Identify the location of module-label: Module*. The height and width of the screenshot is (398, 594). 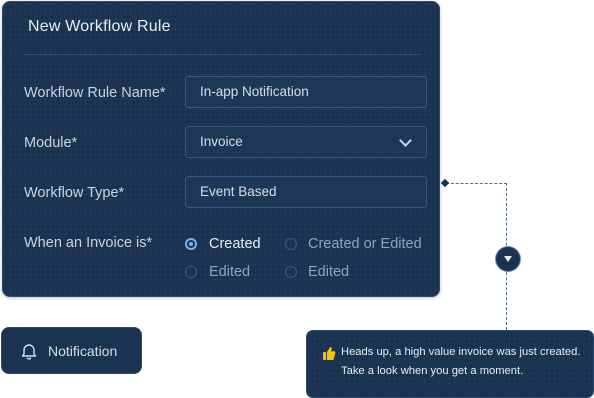
(51, 143).